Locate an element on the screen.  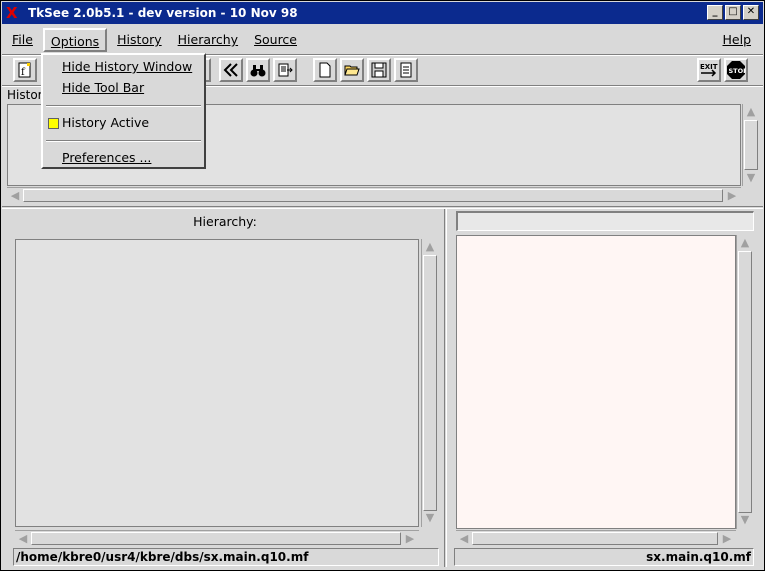
menu-item-hide-history-window: Hide History Window is located at coordinates (127, 66).